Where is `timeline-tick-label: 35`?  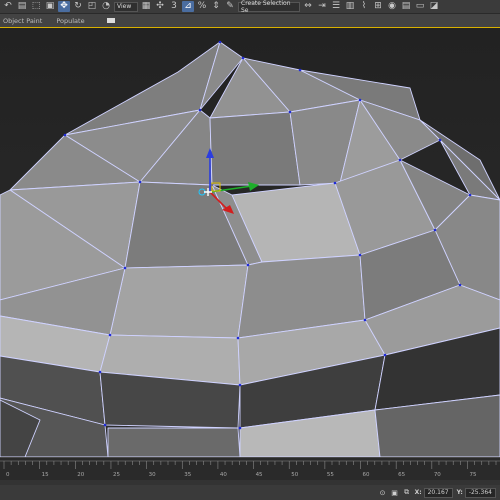 timeline-tick-label: 35 is located at coordinates (187, 475).